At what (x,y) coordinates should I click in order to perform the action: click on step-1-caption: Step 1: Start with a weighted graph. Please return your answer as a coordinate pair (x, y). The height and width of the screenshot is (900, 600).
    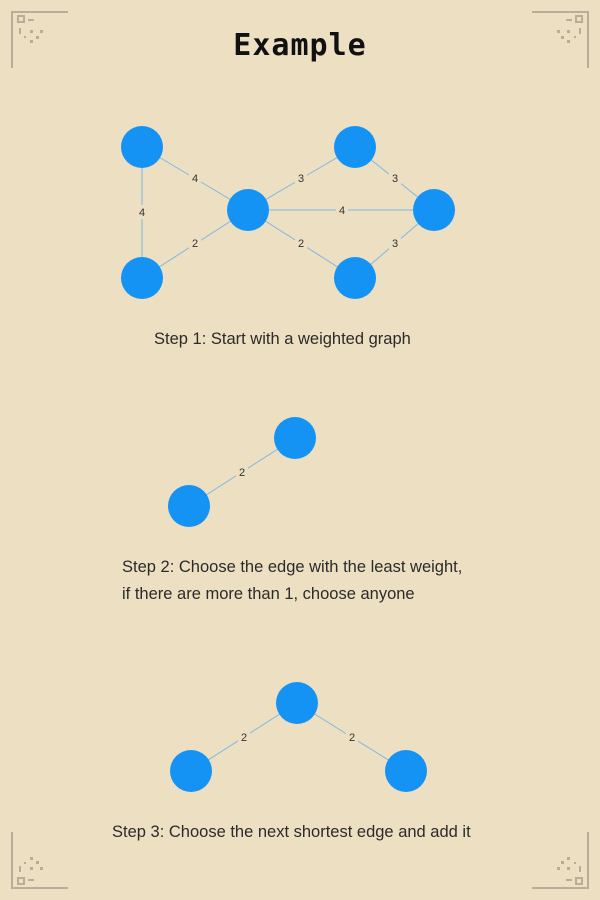
    Looking at the image, I should click on (282, 339).